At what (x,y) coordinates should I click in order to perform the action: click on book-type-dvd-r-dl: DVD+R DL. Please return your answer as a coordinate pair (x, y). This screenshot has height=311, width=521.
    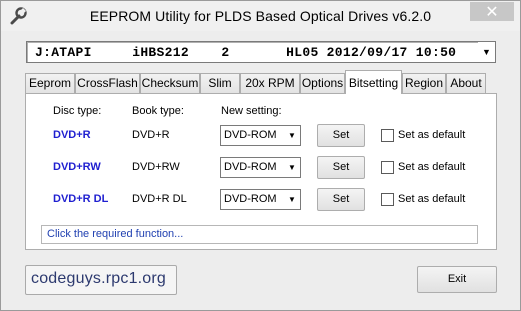
    Looking at the image, I should click on (159, 199).